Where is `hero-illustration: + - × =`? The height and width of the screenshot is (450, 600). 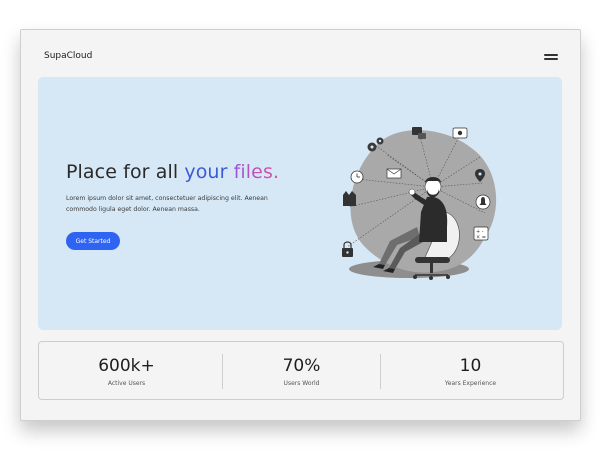 hero-illustration: + - × = is located at coordinates (419, 203).